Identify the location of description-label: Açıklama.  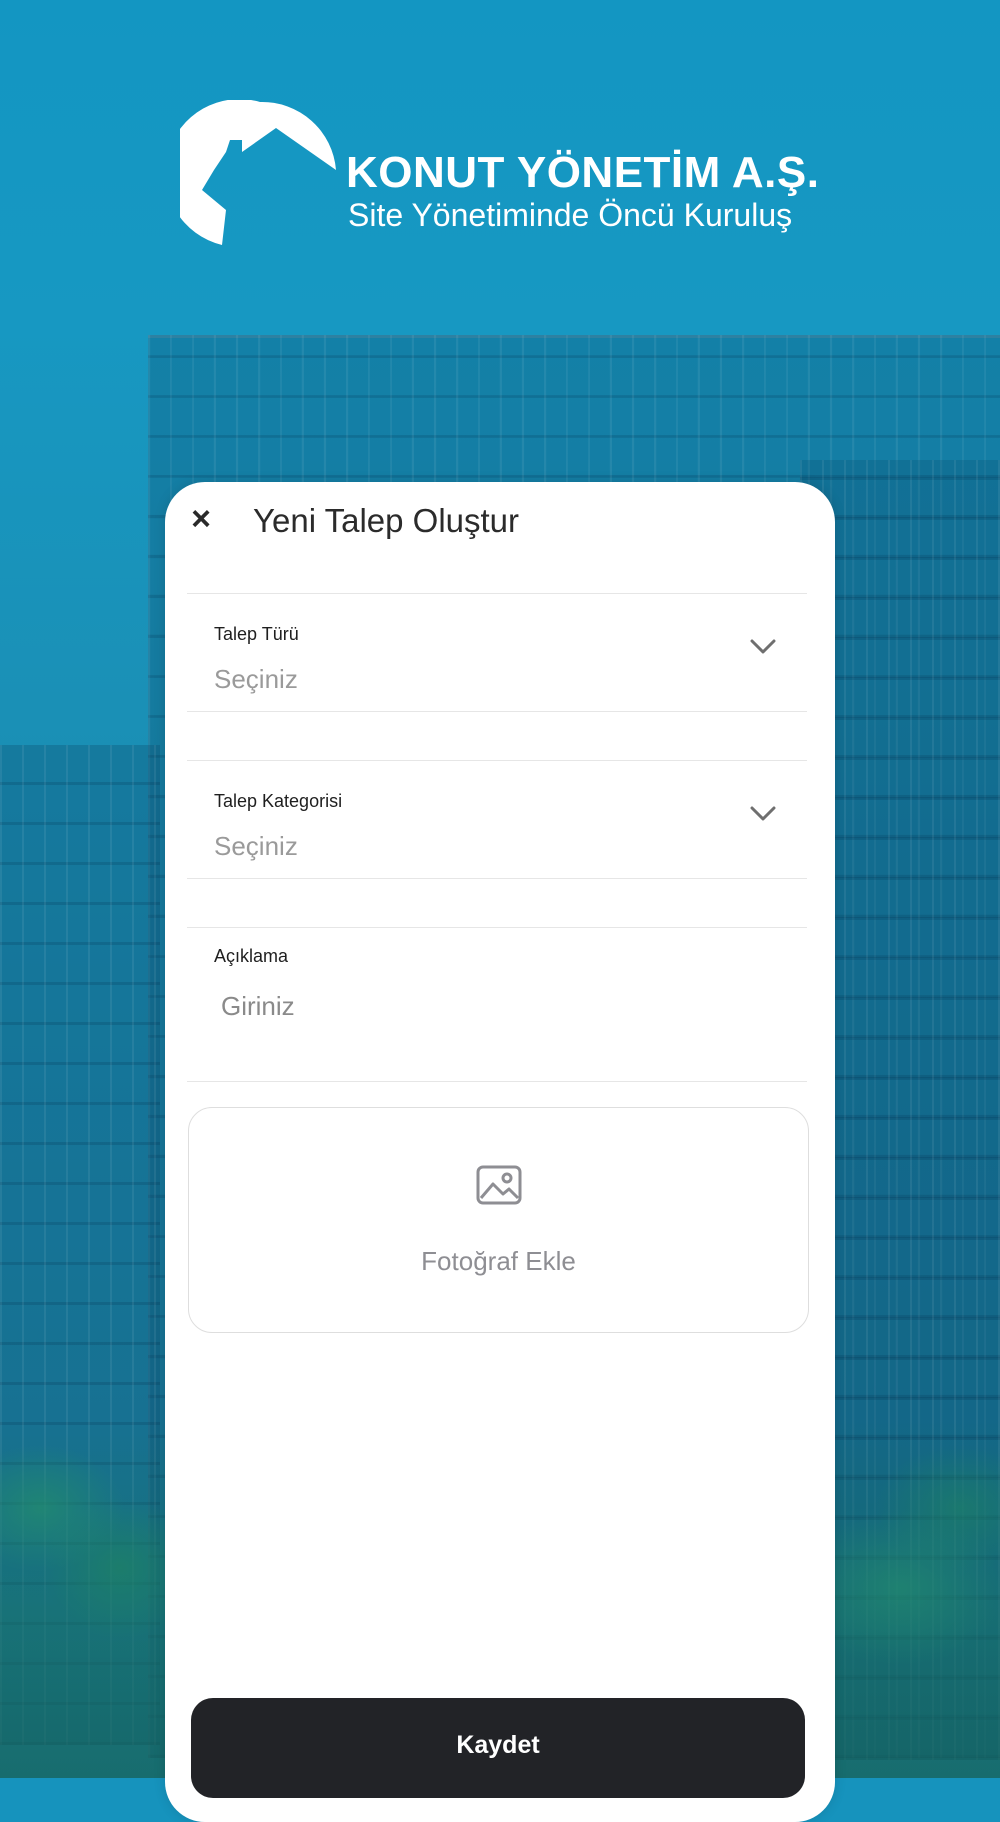
(251, 956).